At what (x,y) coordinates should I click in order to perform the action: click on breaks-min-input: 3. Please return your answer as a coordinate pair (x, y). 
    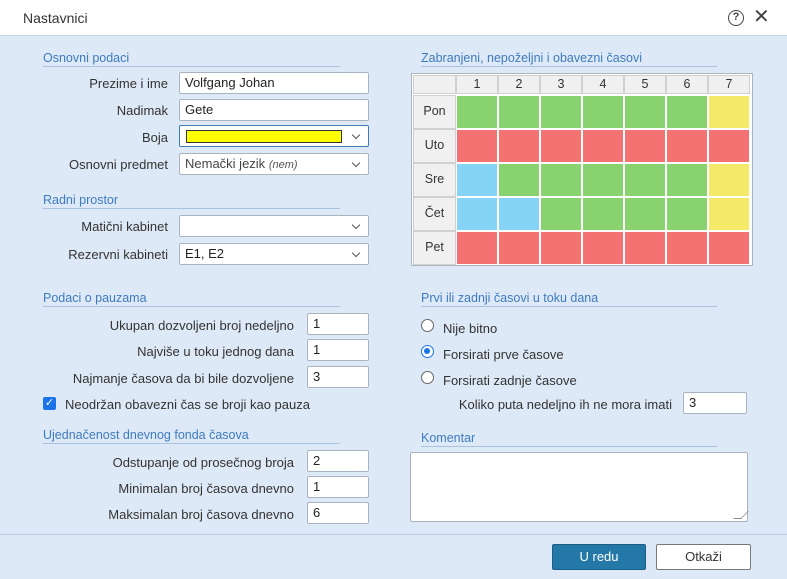
    Looking at the image, I should click on (338, 377).